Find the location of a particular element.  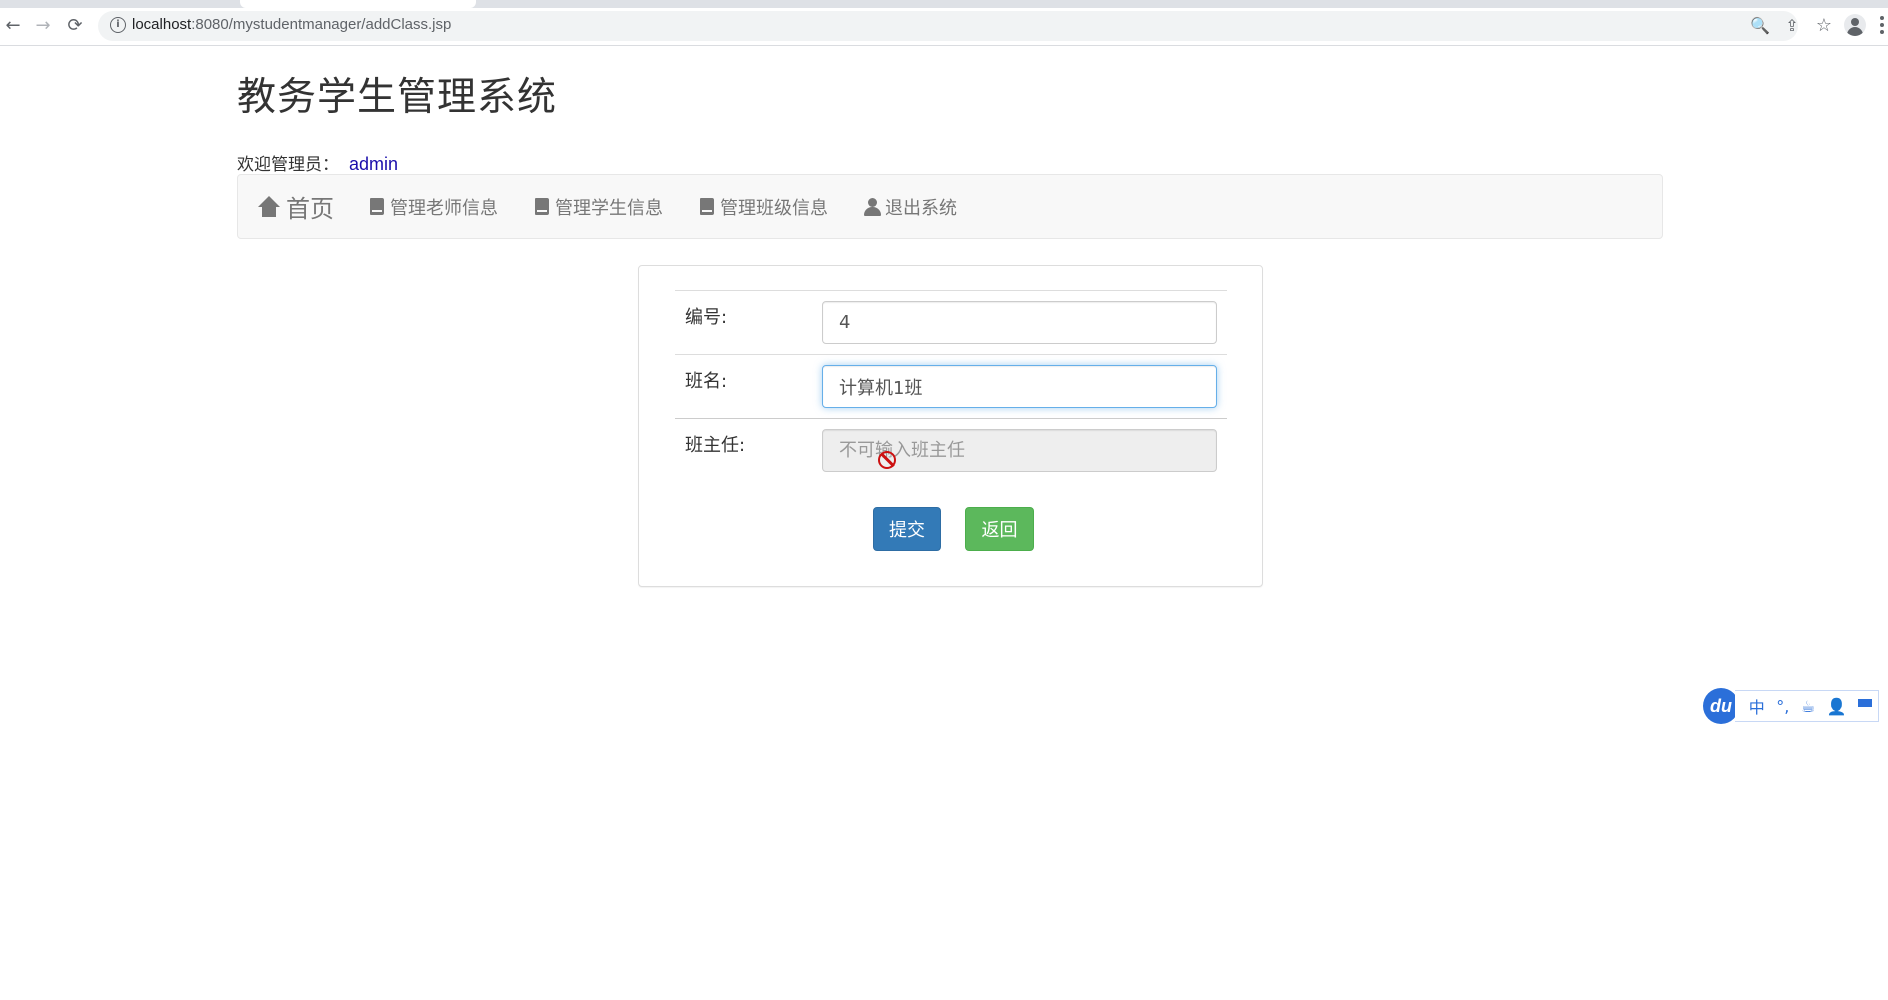

url-host: localhost is located at coordinates (162, 24).